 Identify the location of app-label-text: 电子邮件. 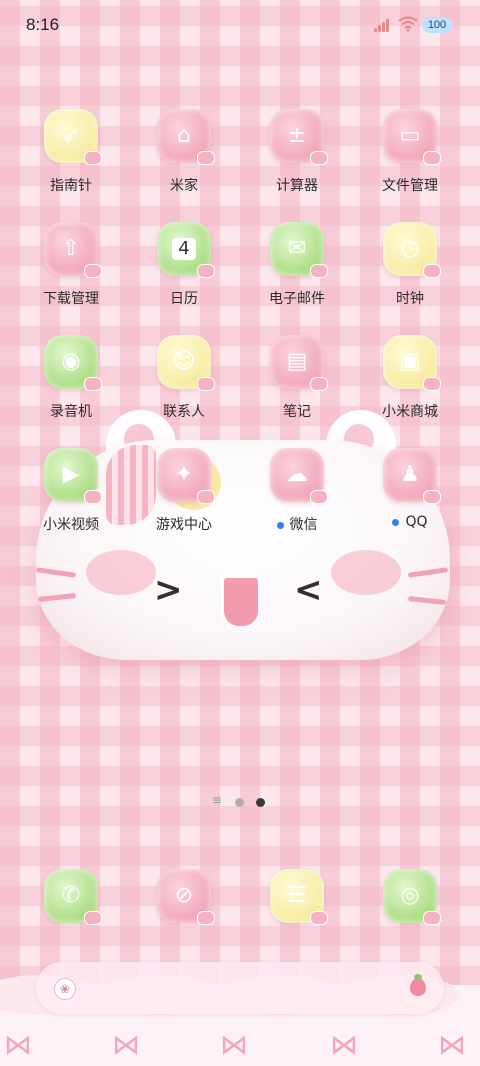
(297, 299).